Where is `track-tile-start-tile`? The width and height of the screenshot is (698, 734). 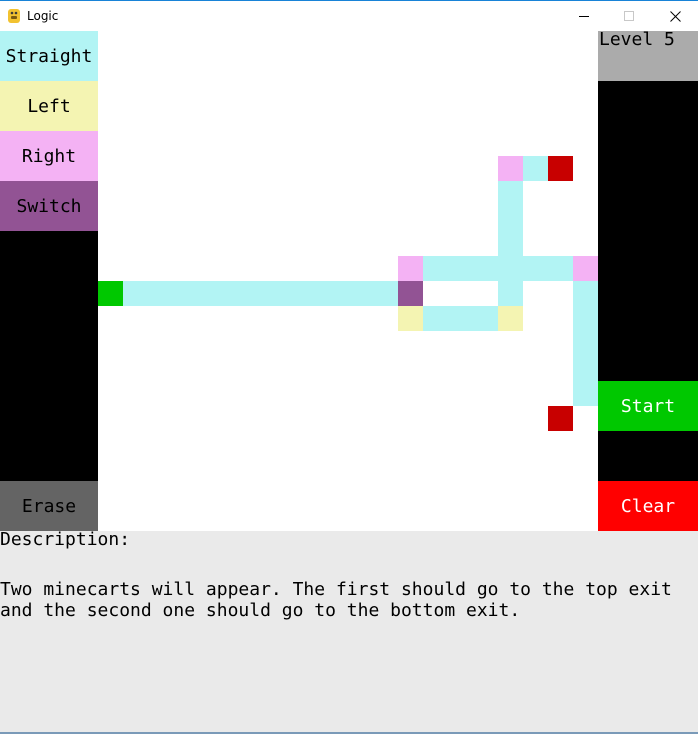
track-tile-start-tile is located at coordinates (110, 293).